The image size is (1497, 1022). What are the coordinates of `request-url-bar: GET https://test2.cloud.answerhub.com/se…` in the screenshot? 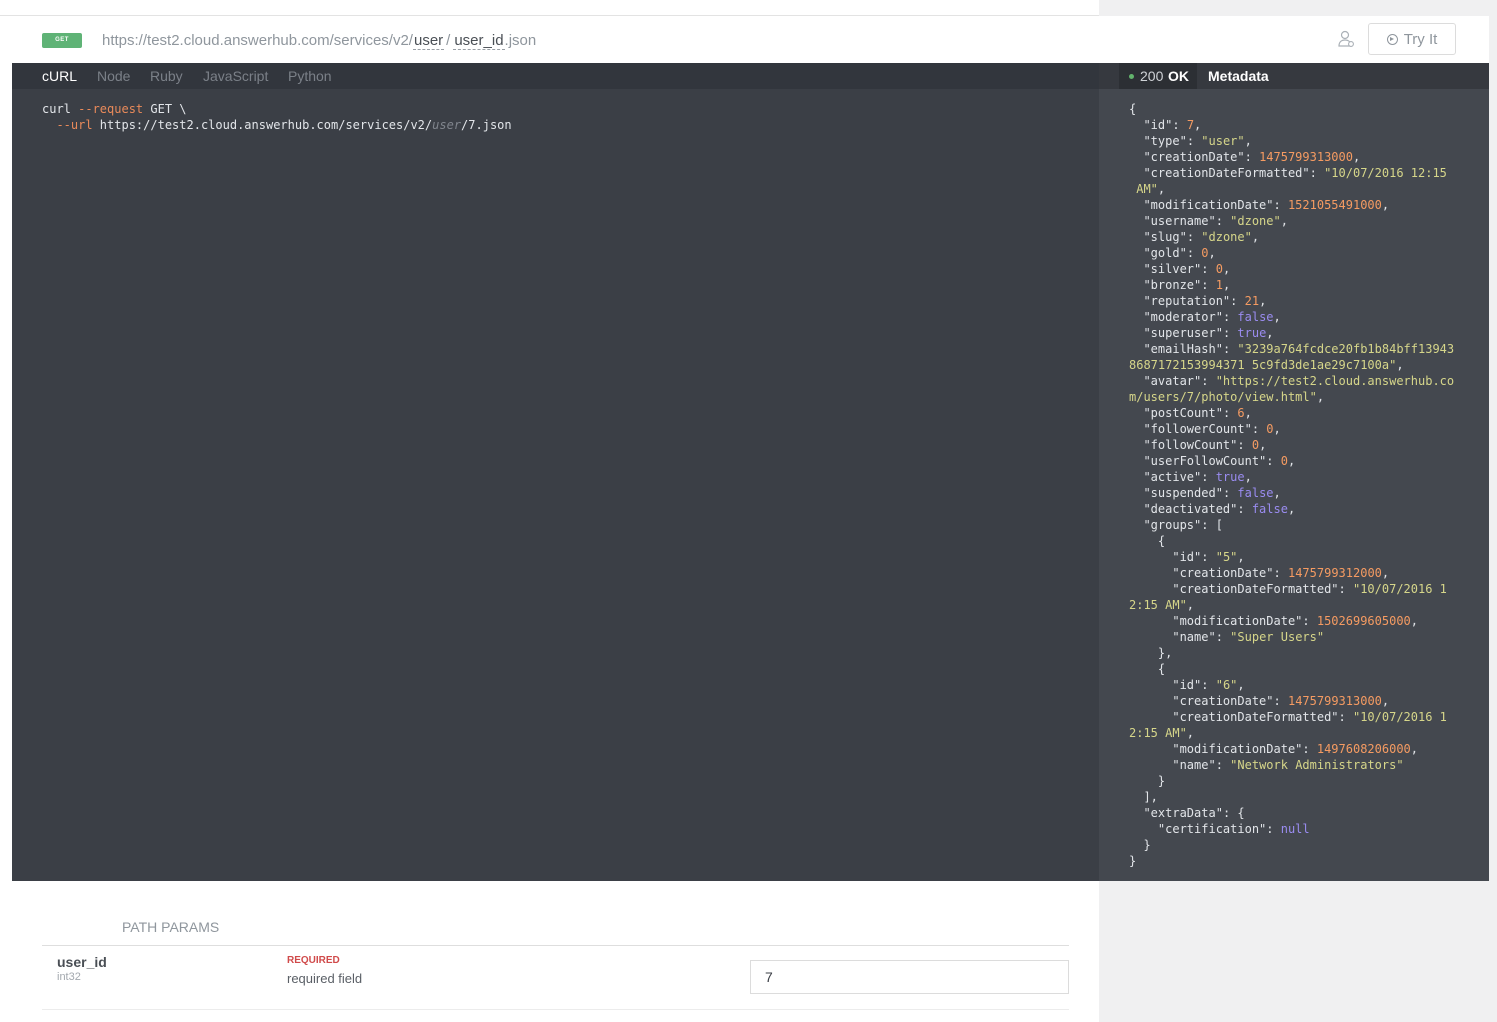 It's located at (744, 39).